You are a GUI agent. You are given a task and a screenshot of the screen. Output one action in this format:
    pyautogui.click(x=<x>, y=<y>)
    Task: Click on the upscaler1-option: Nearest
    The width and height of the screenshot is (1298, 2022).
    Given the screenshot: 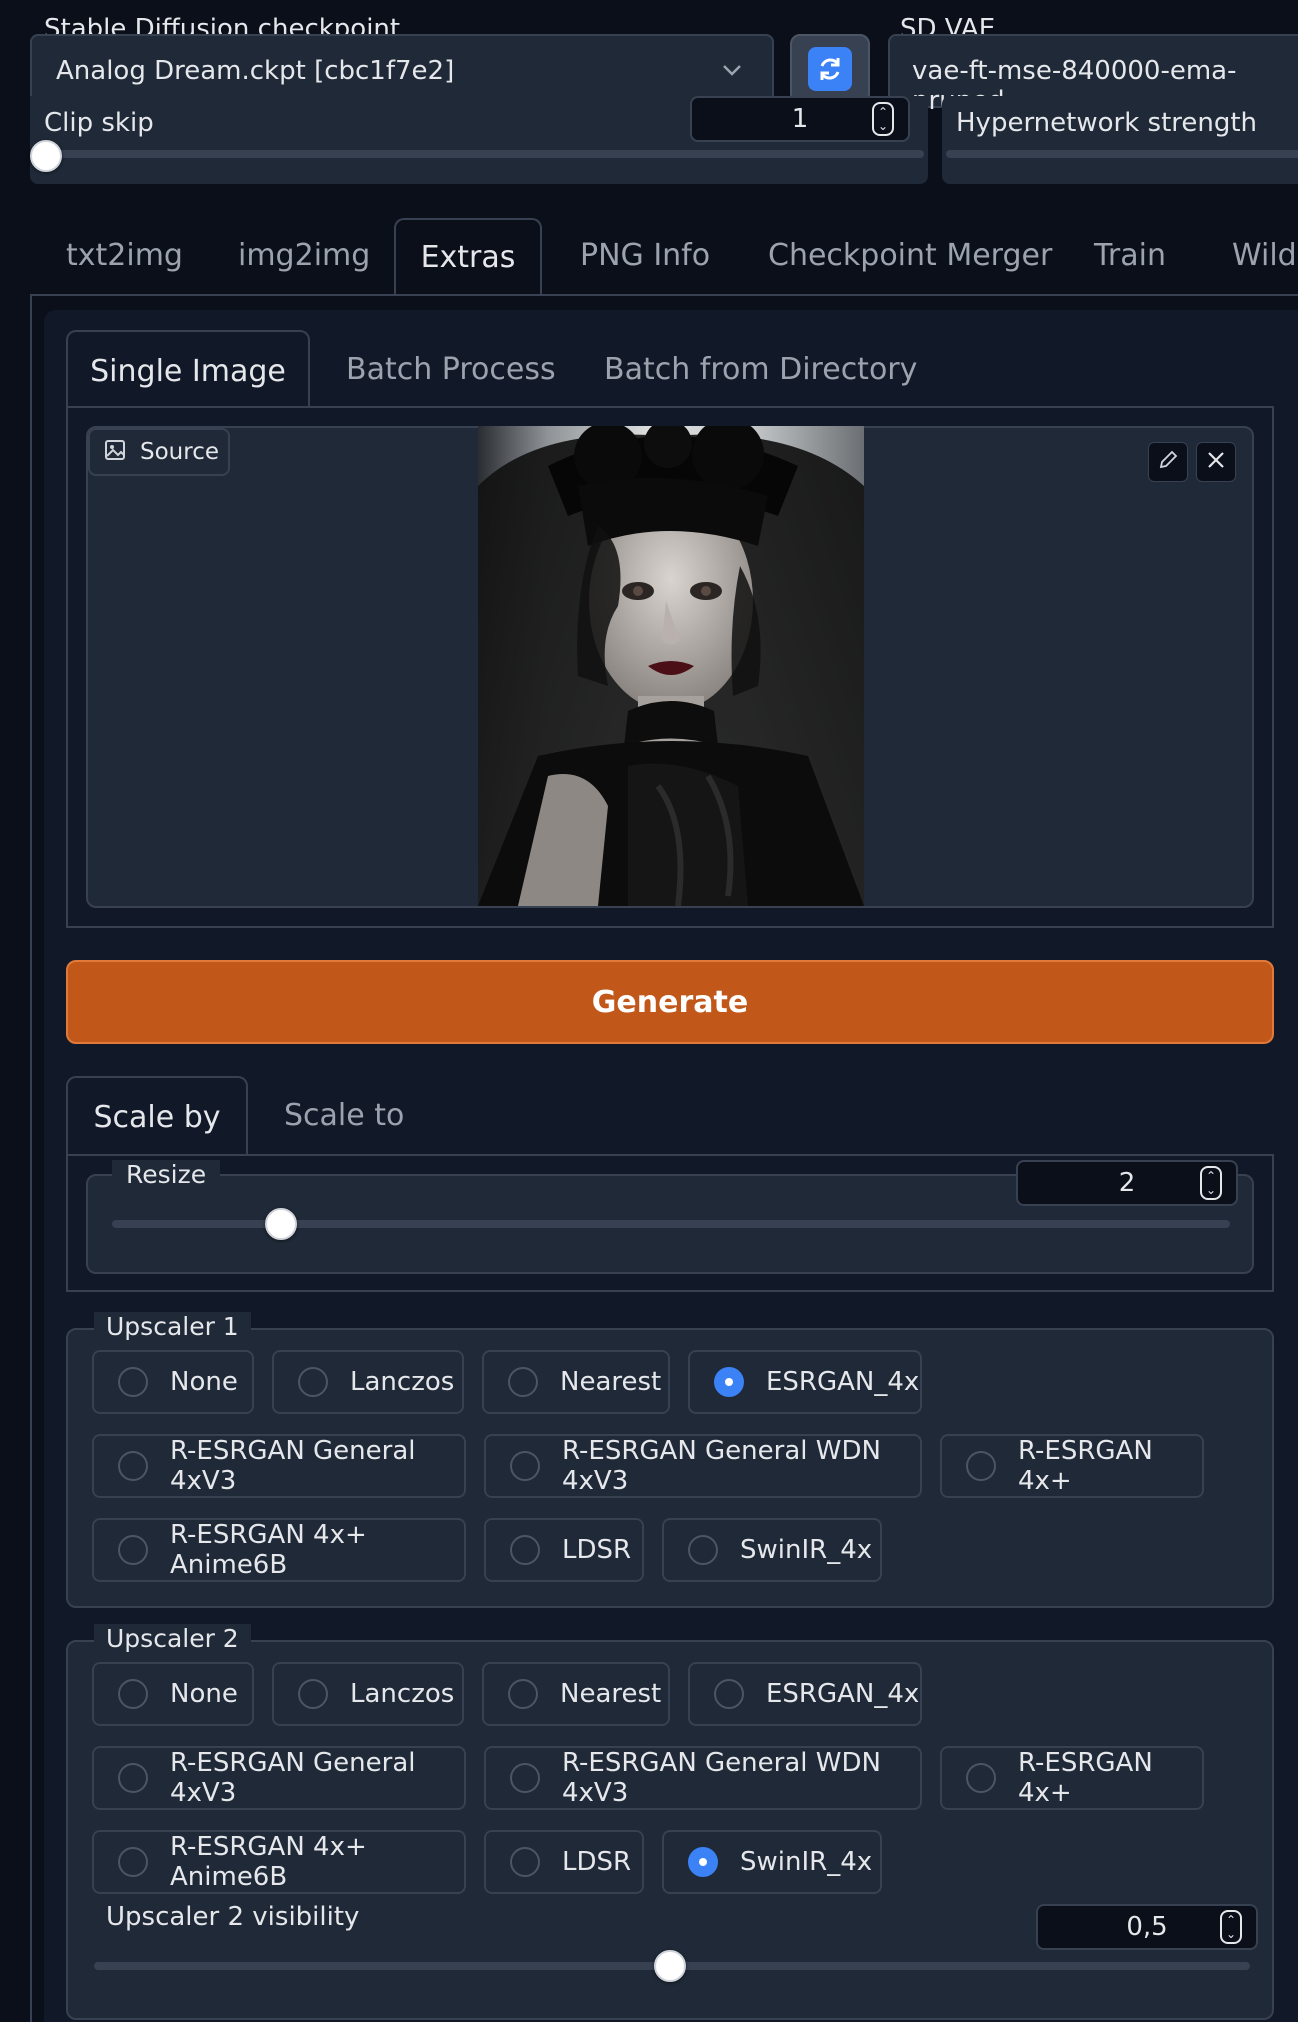 What is the action you would take?
    pyautogui.click(x=576, y=1382)
    